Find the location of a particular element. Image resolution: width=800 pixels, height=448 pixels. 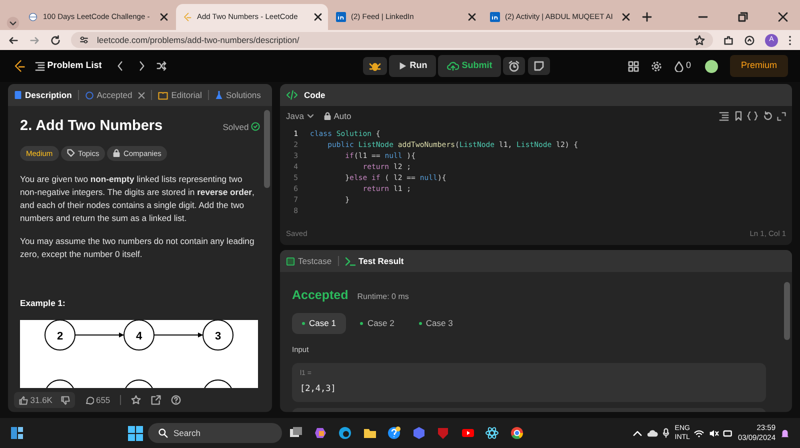

tag-icon is located at coordinates (70, 153).